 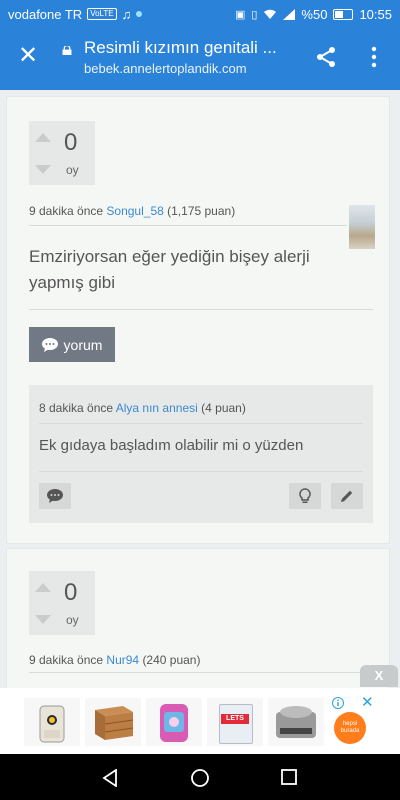 I want to click on back-icon, so click(x=110, y=778).